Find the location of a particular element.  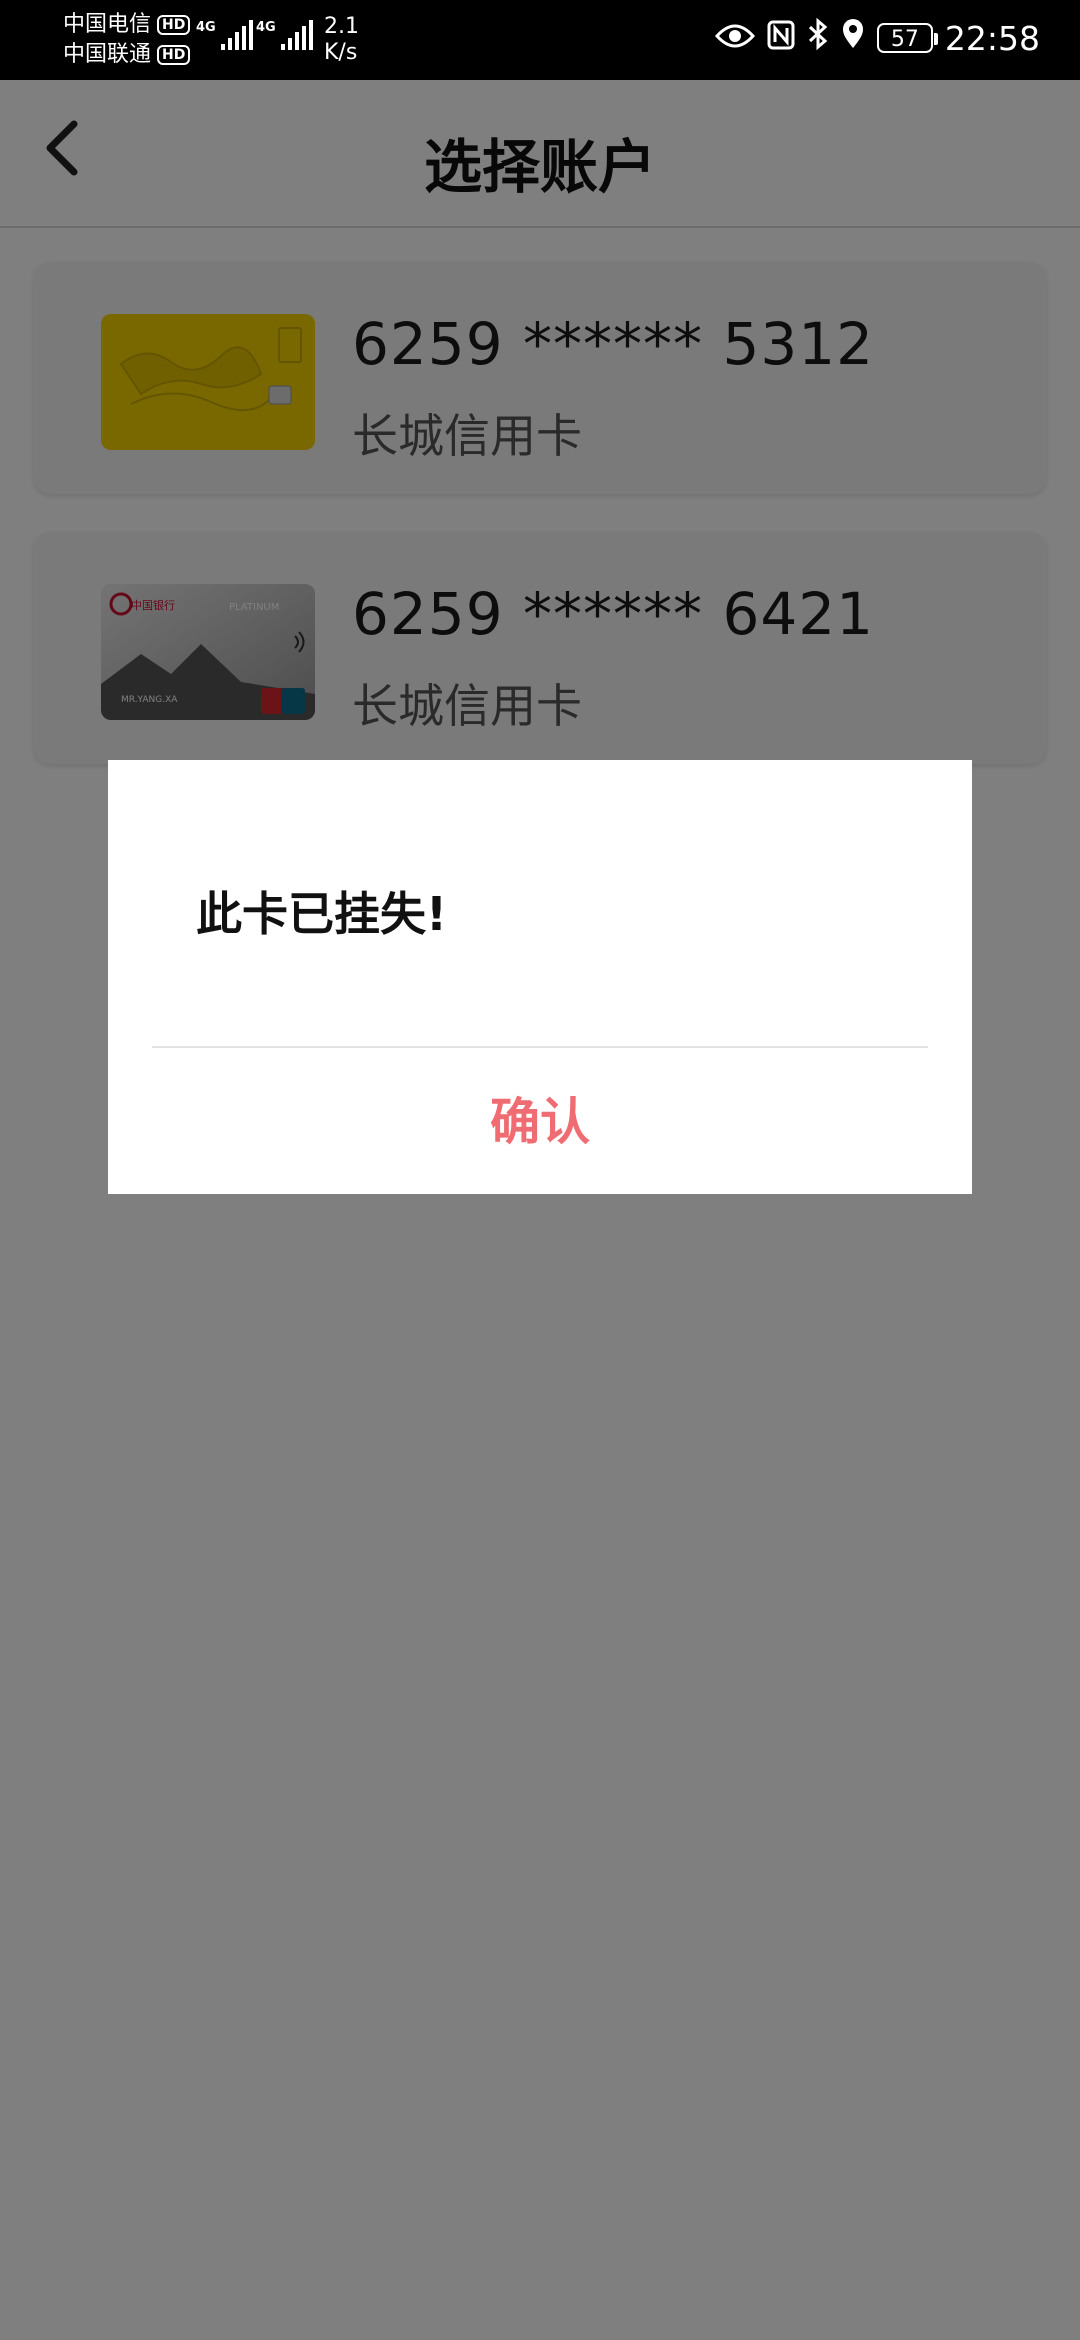

speed-value: 2.1 is located at coordinates (341, 26).